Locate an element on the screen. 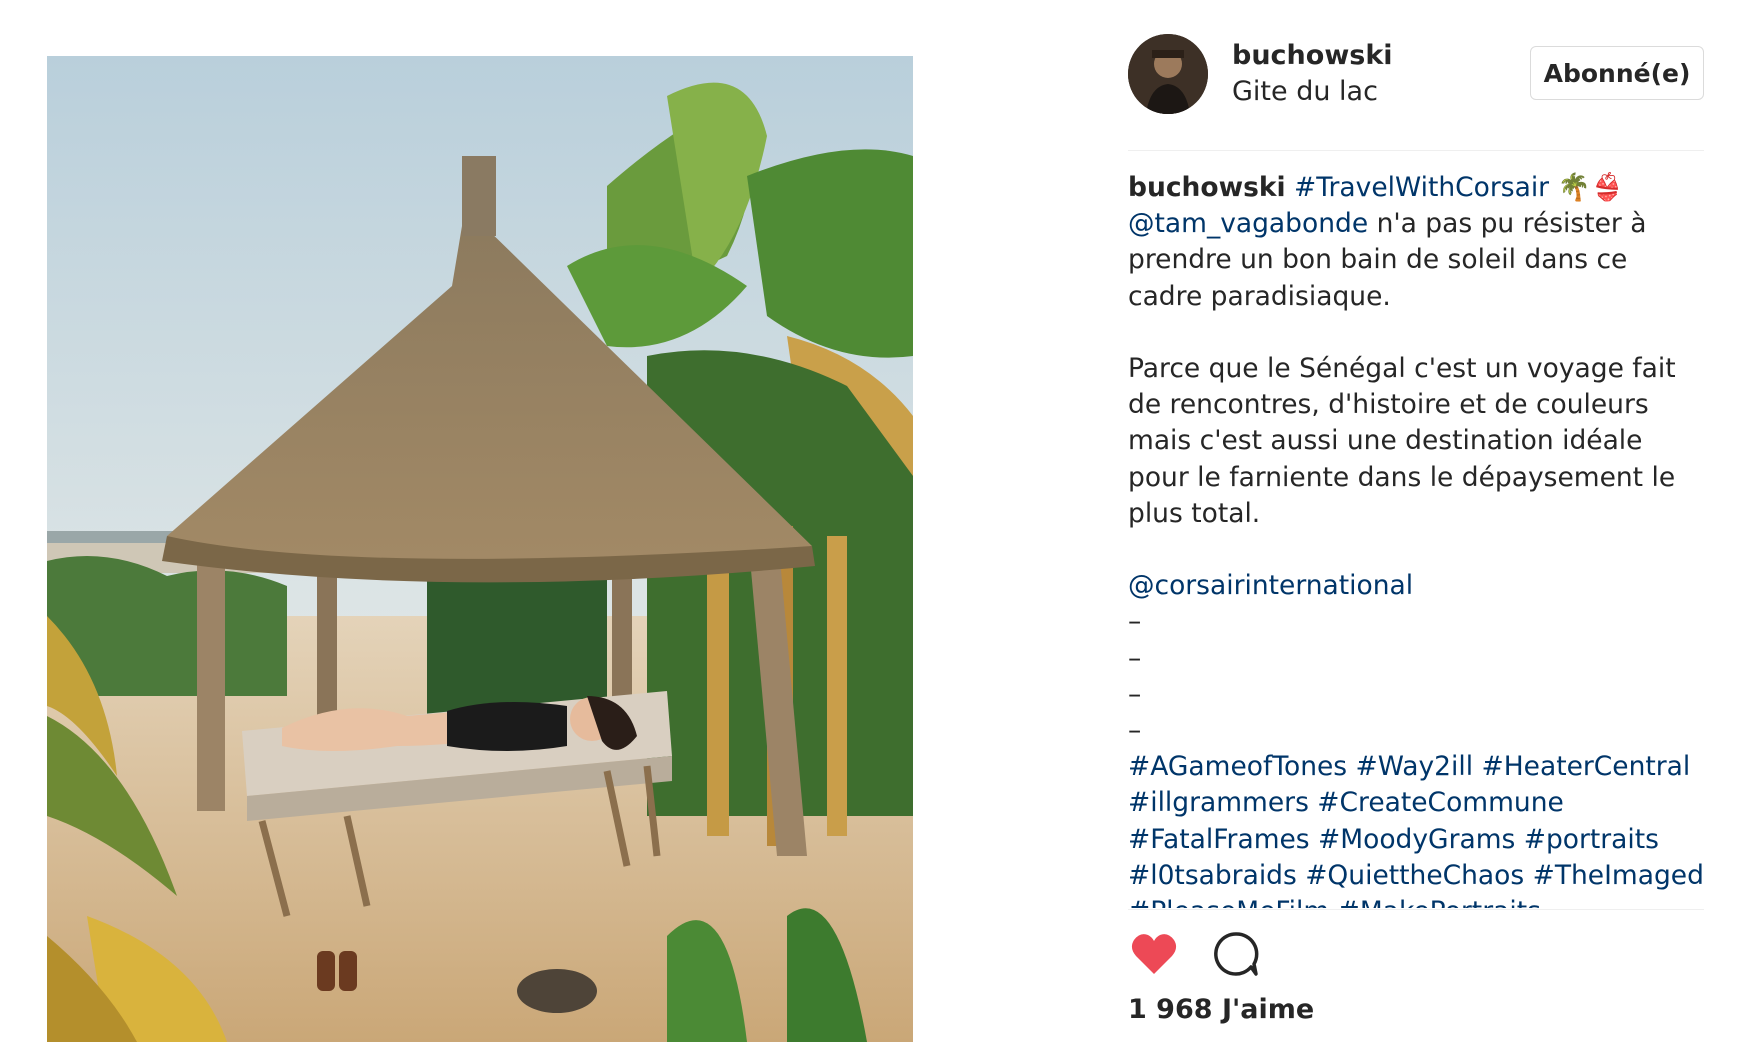 The height and width of the screenshot is (1042, 1744). mention-link: @tam_vagabonde is located at coordinates (1248, 223).